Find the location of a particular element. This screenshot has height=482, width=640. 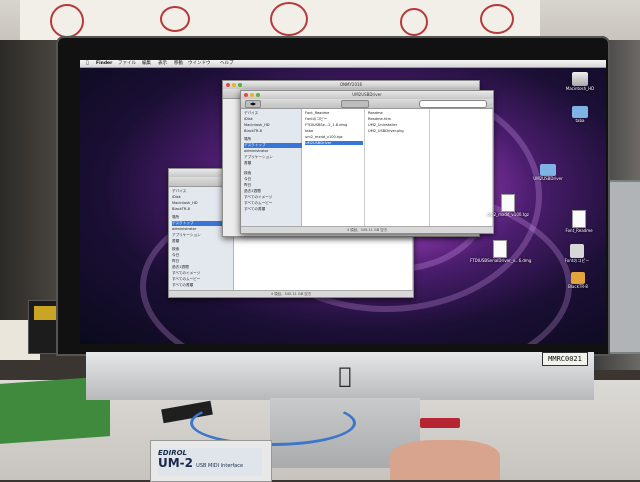

file-item: UM2_USBDriver.pkg is located at coordinates (386, 131).